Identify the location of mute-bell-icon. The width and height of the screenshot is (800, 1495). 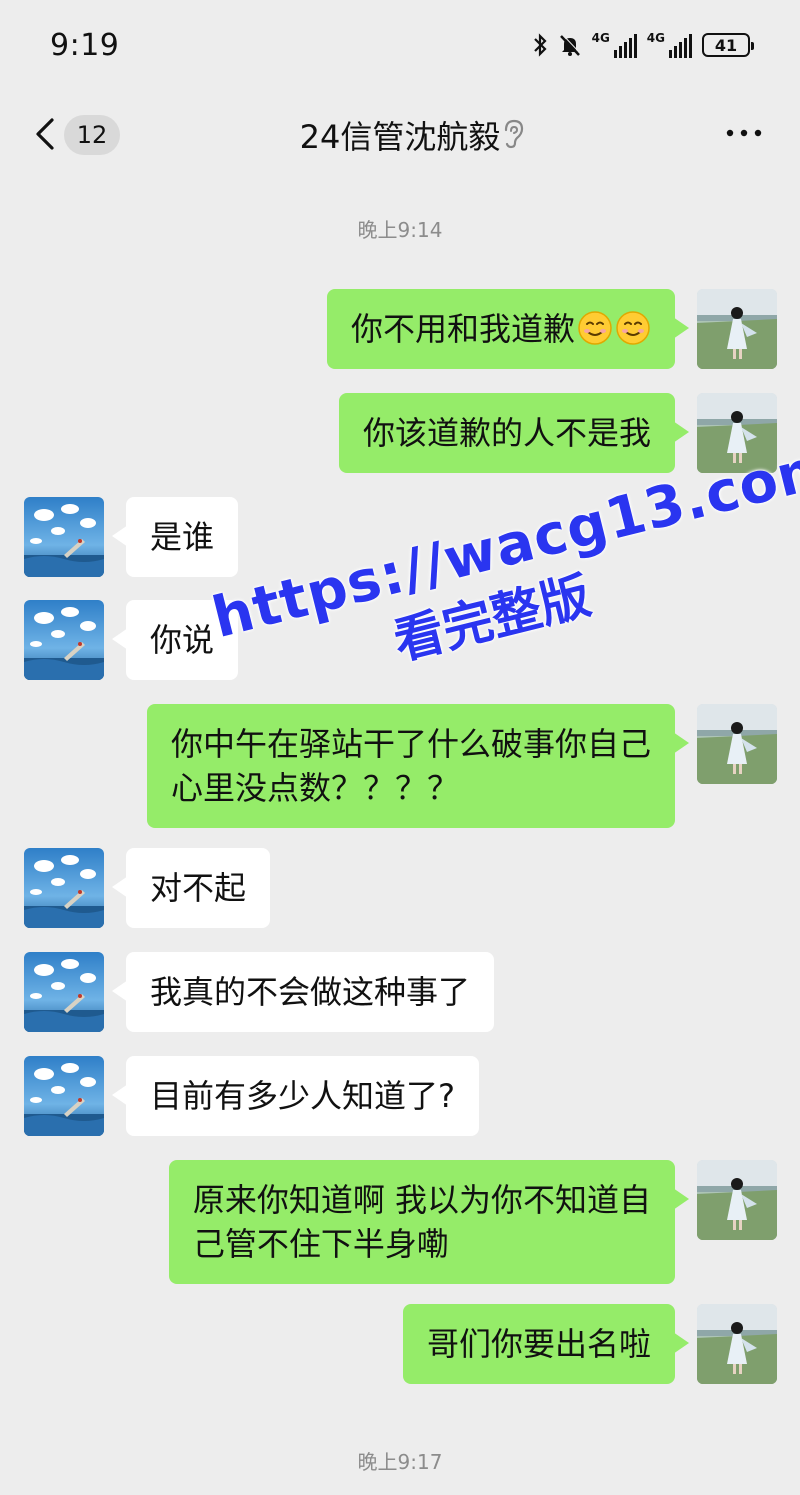
(570, 45).